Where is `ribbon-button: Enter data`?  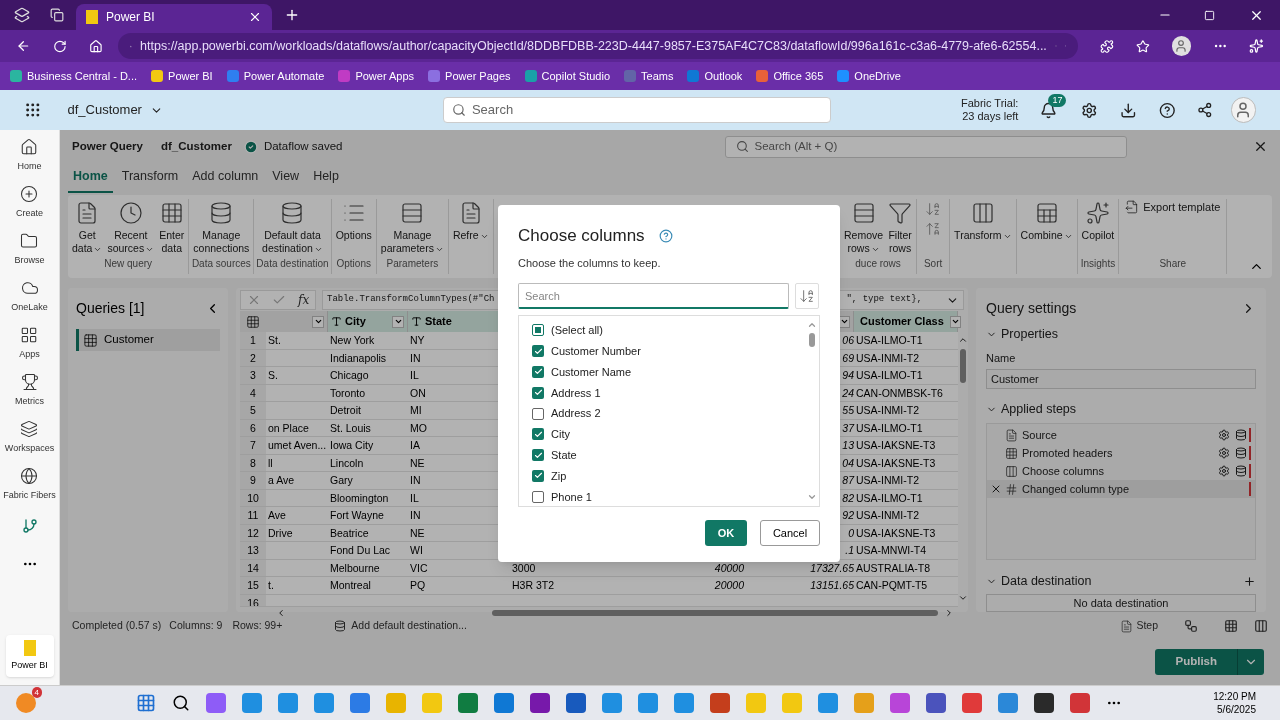 ribbon-button: Enter data is located at coordinates (172, 227).